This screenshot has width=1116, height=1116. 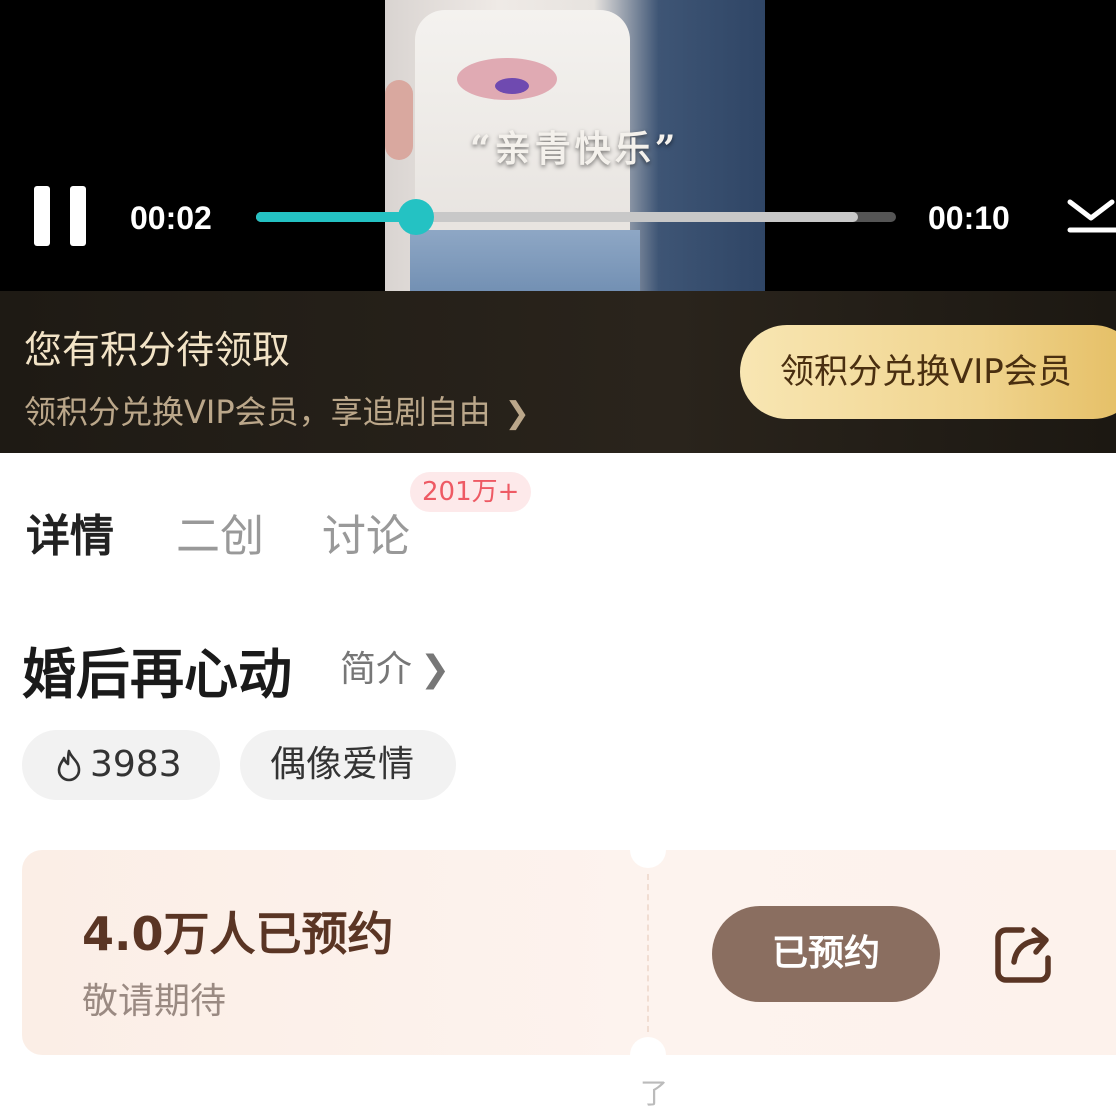 What do you see at coordinates (257, 412) in the screenshot?
I see `banner-subtitle-text: 领积分兑换VIP会员，享追剧自由` at bounding box center [257, 412].